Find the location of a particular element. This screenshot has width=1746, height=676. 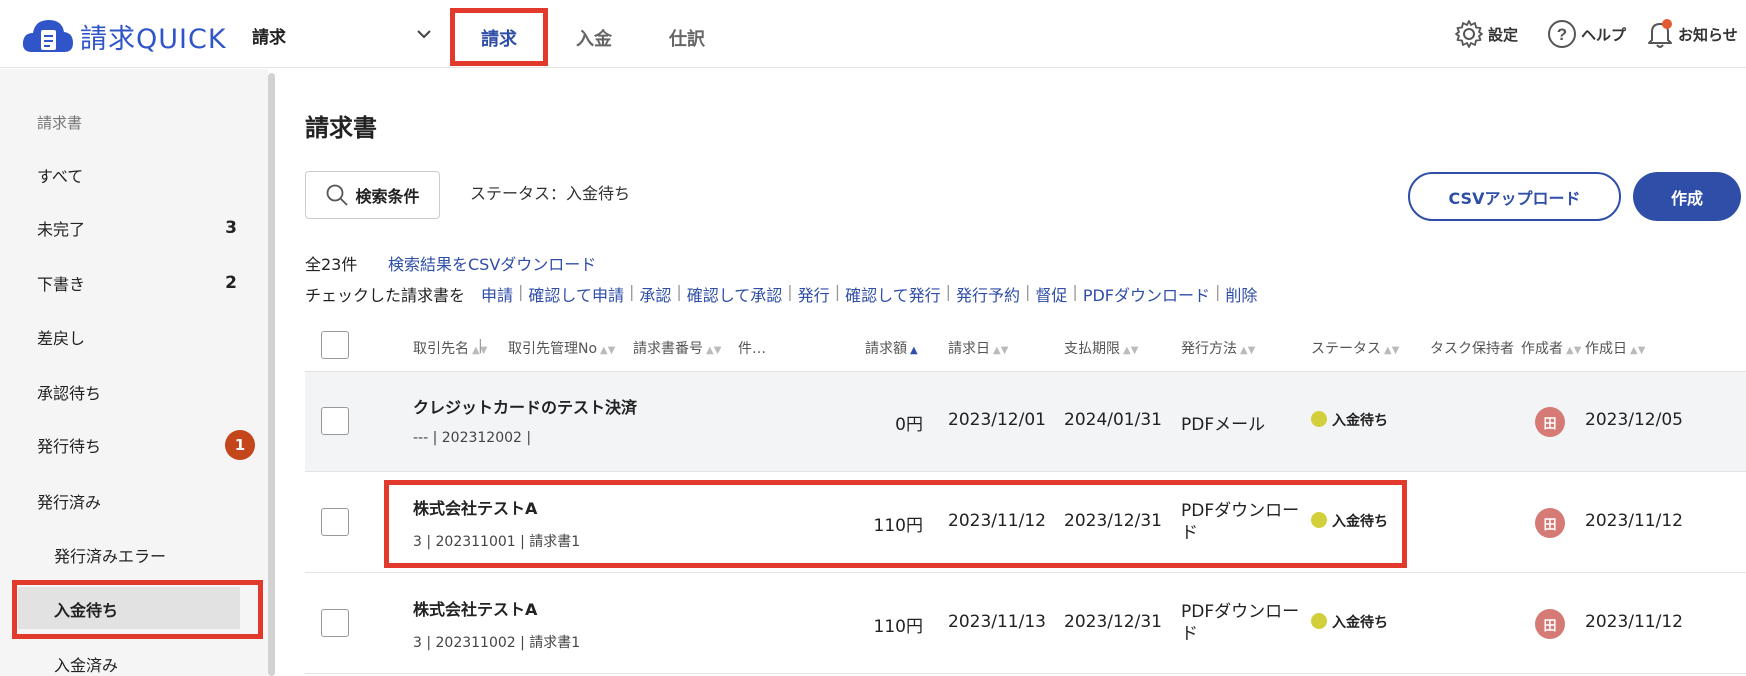

sidebar-item-draft: 下書き 2 is located at coordinates (137, 283).